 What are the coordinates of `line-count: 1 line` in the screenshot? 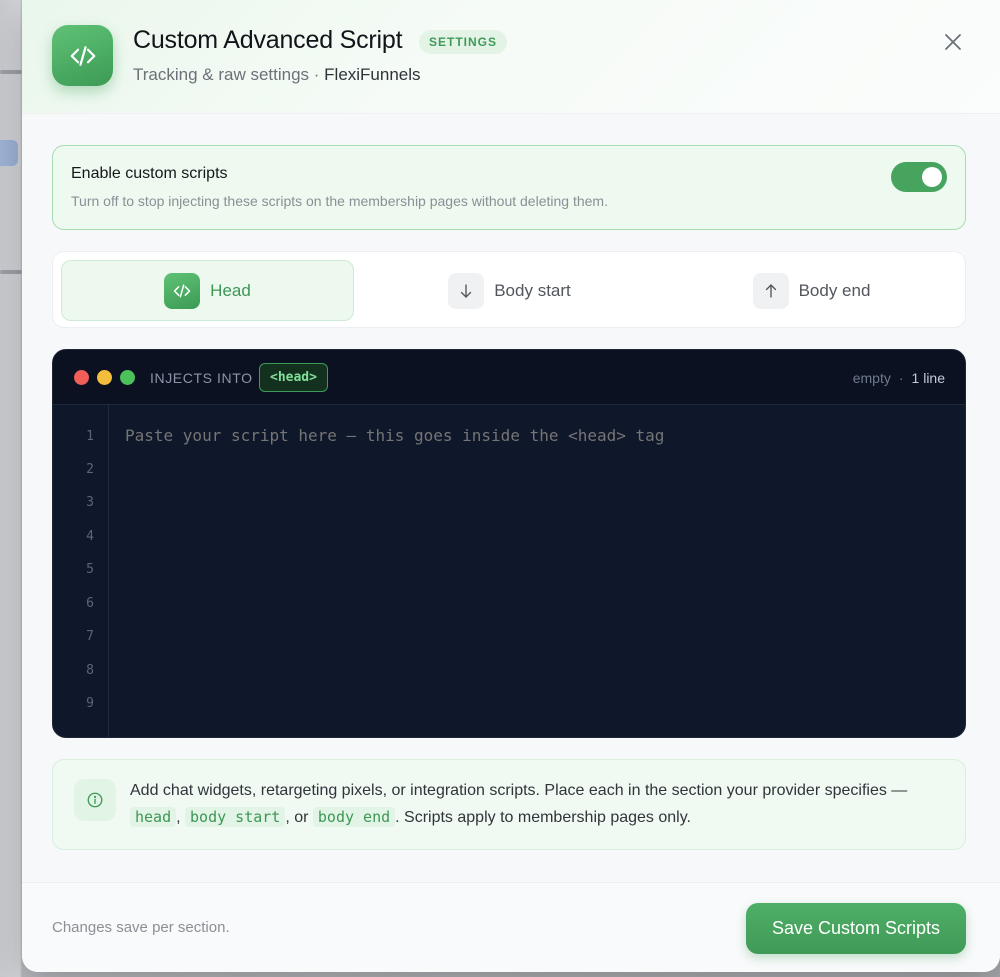 It's located at (928, 378).